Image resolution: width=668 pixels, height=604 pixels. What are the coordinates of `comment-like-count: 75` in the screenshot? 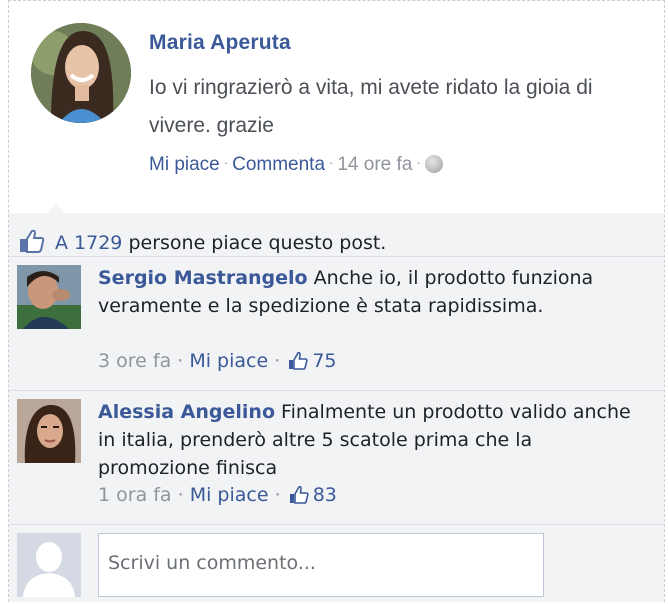 It's located at (324, 361).